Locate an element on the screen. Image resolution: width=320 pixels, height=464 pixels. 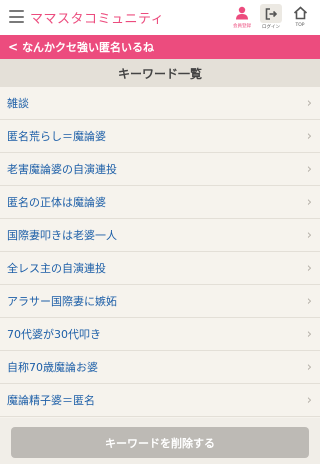
site-logo: ママスタコミュニティ is located at coordinates (97, 17).